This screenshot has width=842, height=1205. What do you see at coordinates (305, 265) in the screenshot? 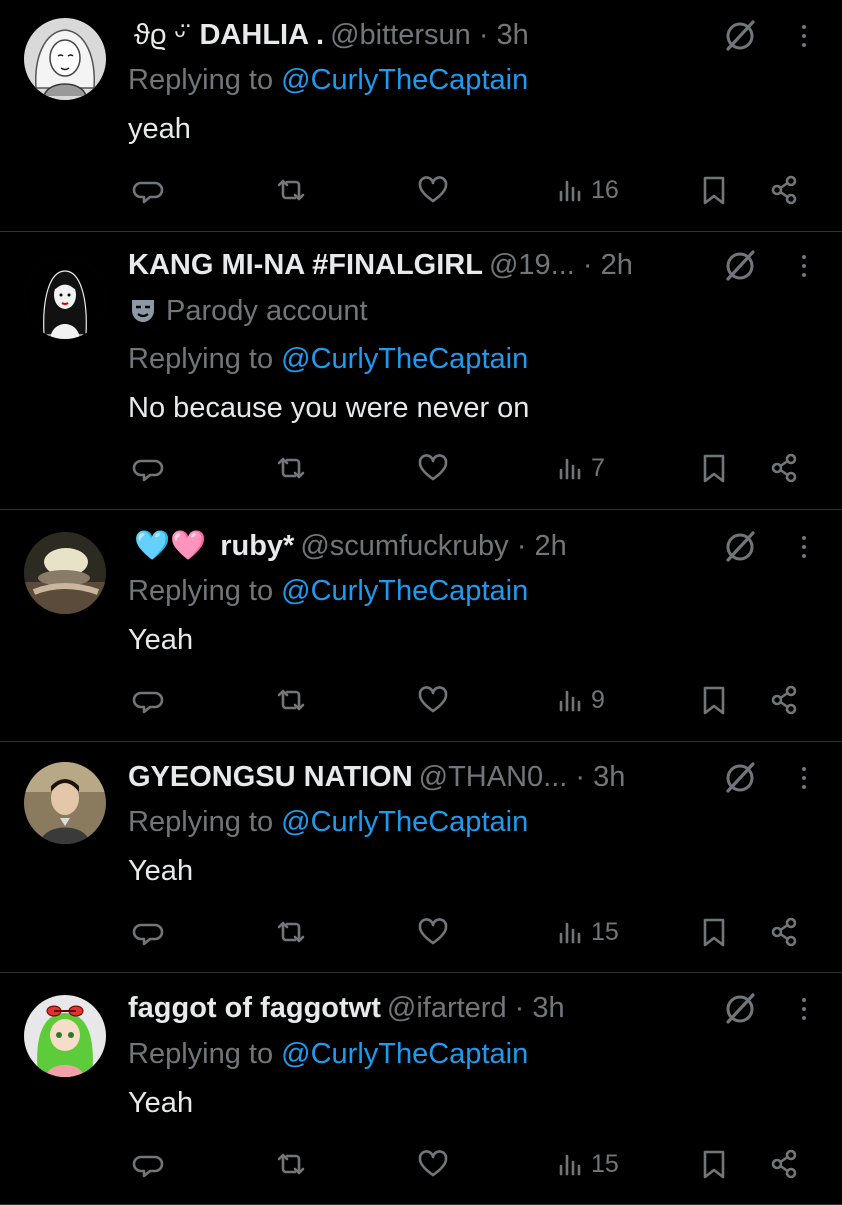
I see `display-name: KANG MI-NA #FINALGIRL` at bounding box center [305, 265].